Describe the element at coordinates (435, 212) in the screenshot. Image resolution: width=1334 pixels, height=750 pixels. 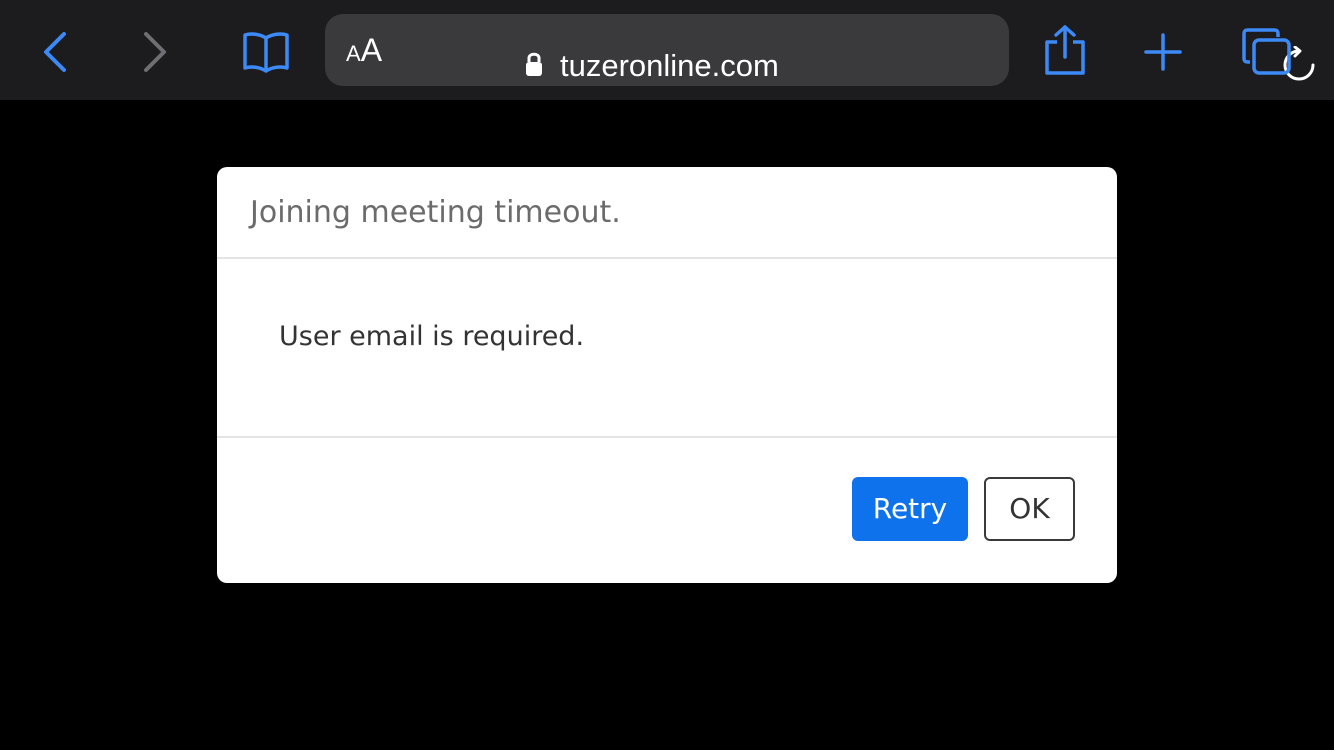
I see `dialog-title: Joining meeting timeout.` at that location.